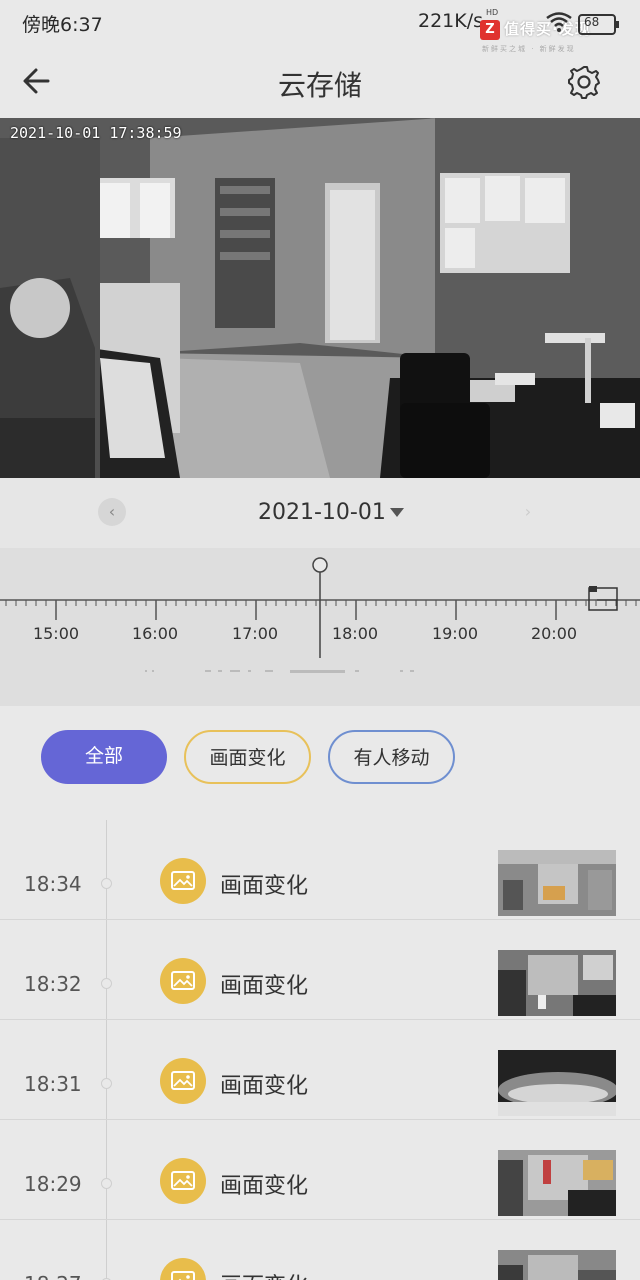 This screenshot has width=640, height=1280. I want to click on caret-down-icon, so click(397, 512).